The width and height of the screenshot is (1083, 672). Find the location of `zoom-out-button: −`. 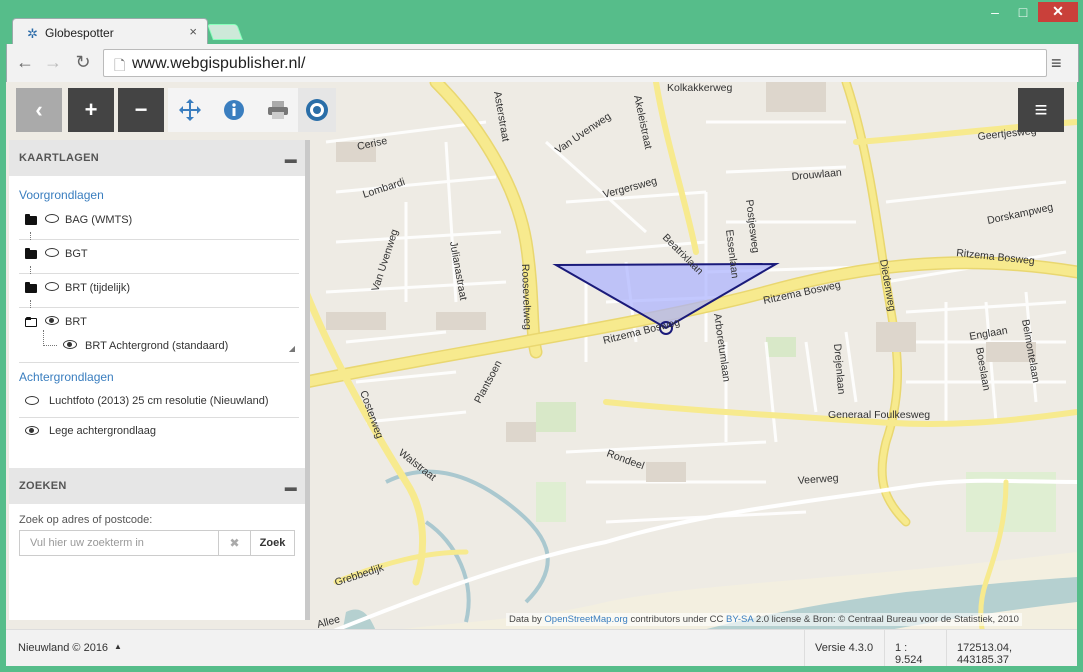

zoom-out-button: − is located at coordinates (141, 110).